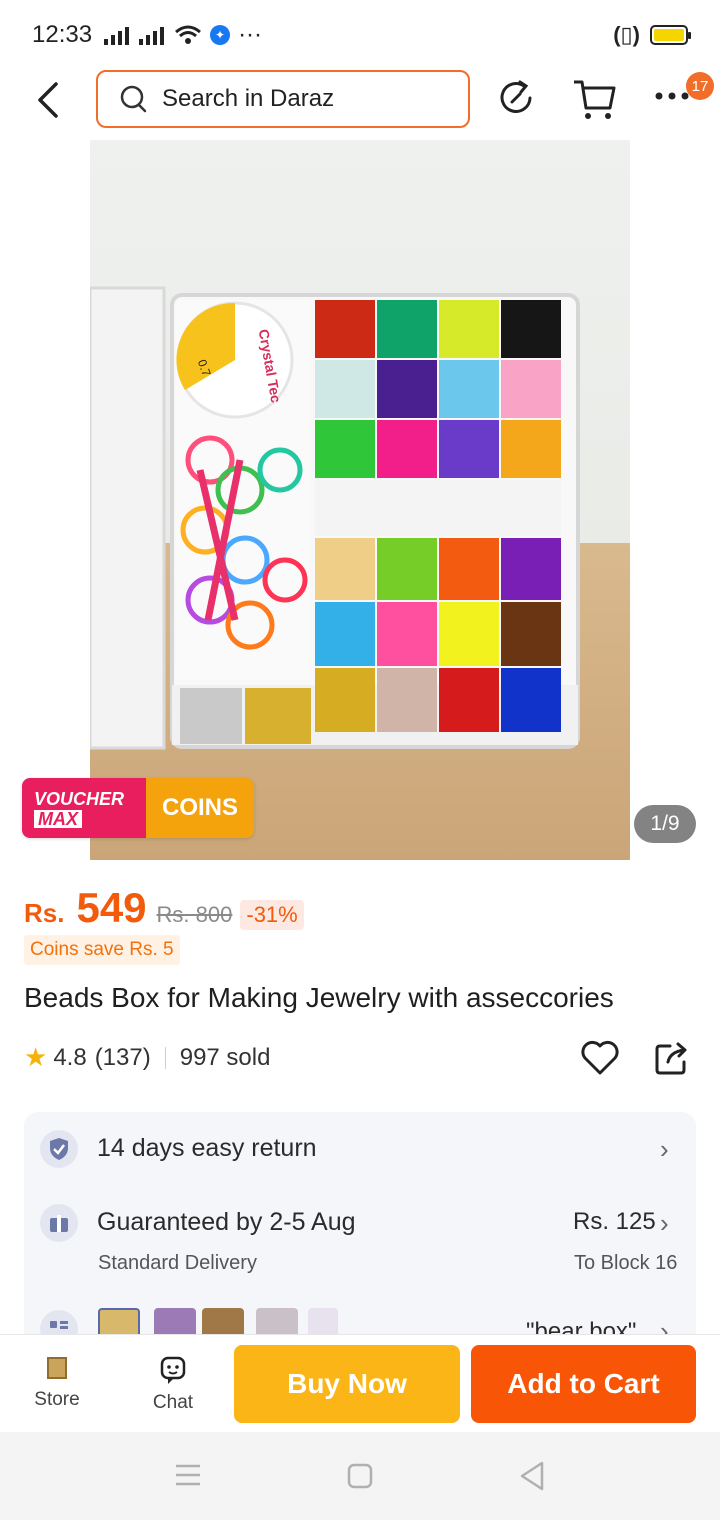  Describe the element at coordinates (57, 1399) in the screenshot. I see `store-label: Store` at that location.